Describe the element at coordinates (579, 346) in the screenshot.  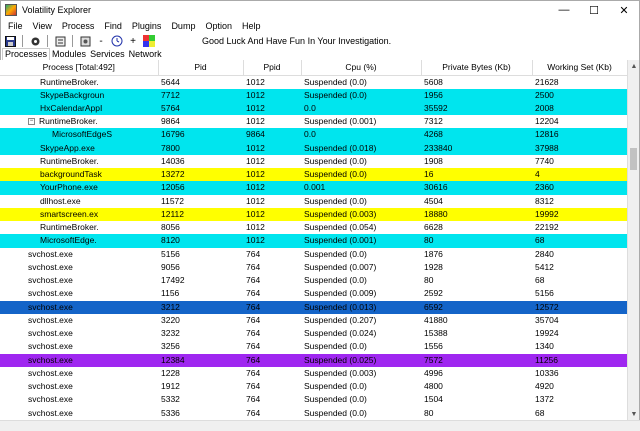
I see `working-set-cell: 1340` at that location.